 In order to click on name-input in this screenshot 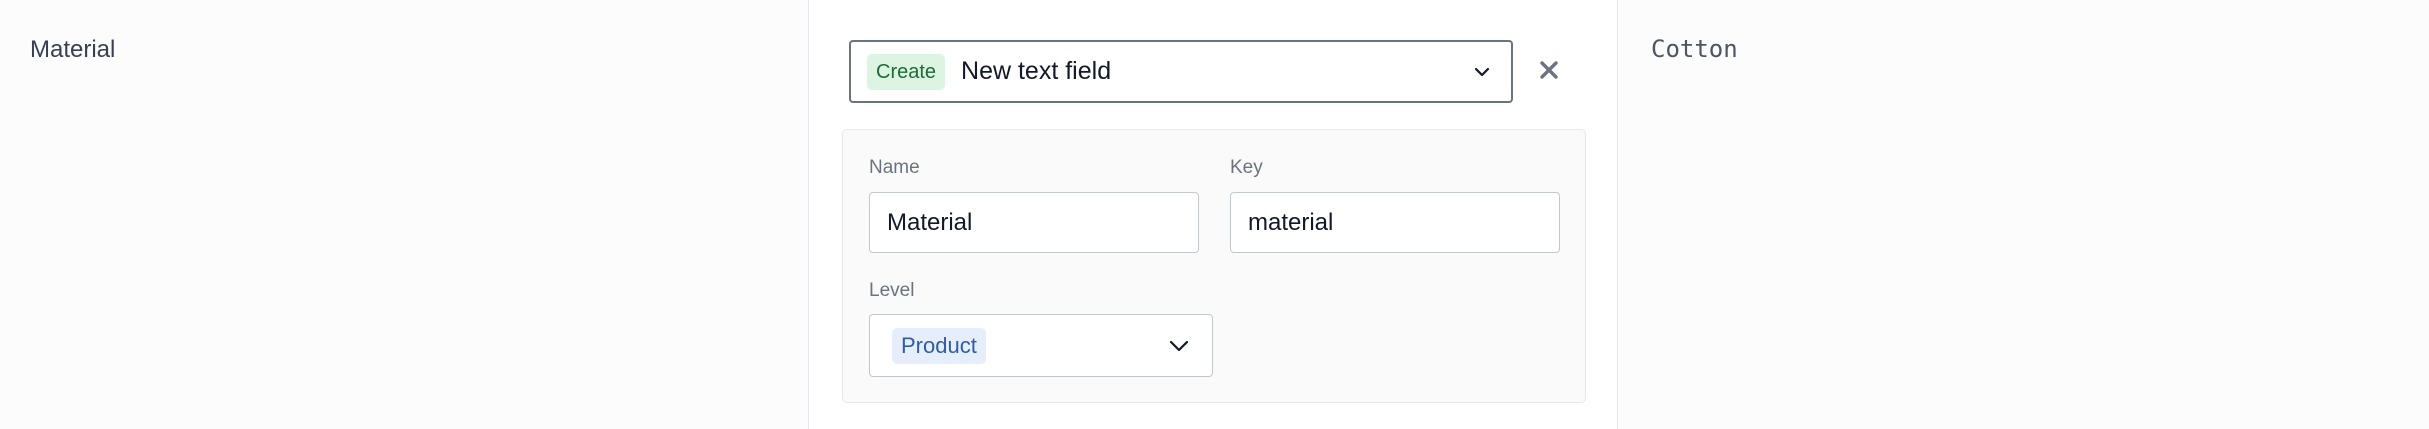, I will do `click(1034, 222)`.